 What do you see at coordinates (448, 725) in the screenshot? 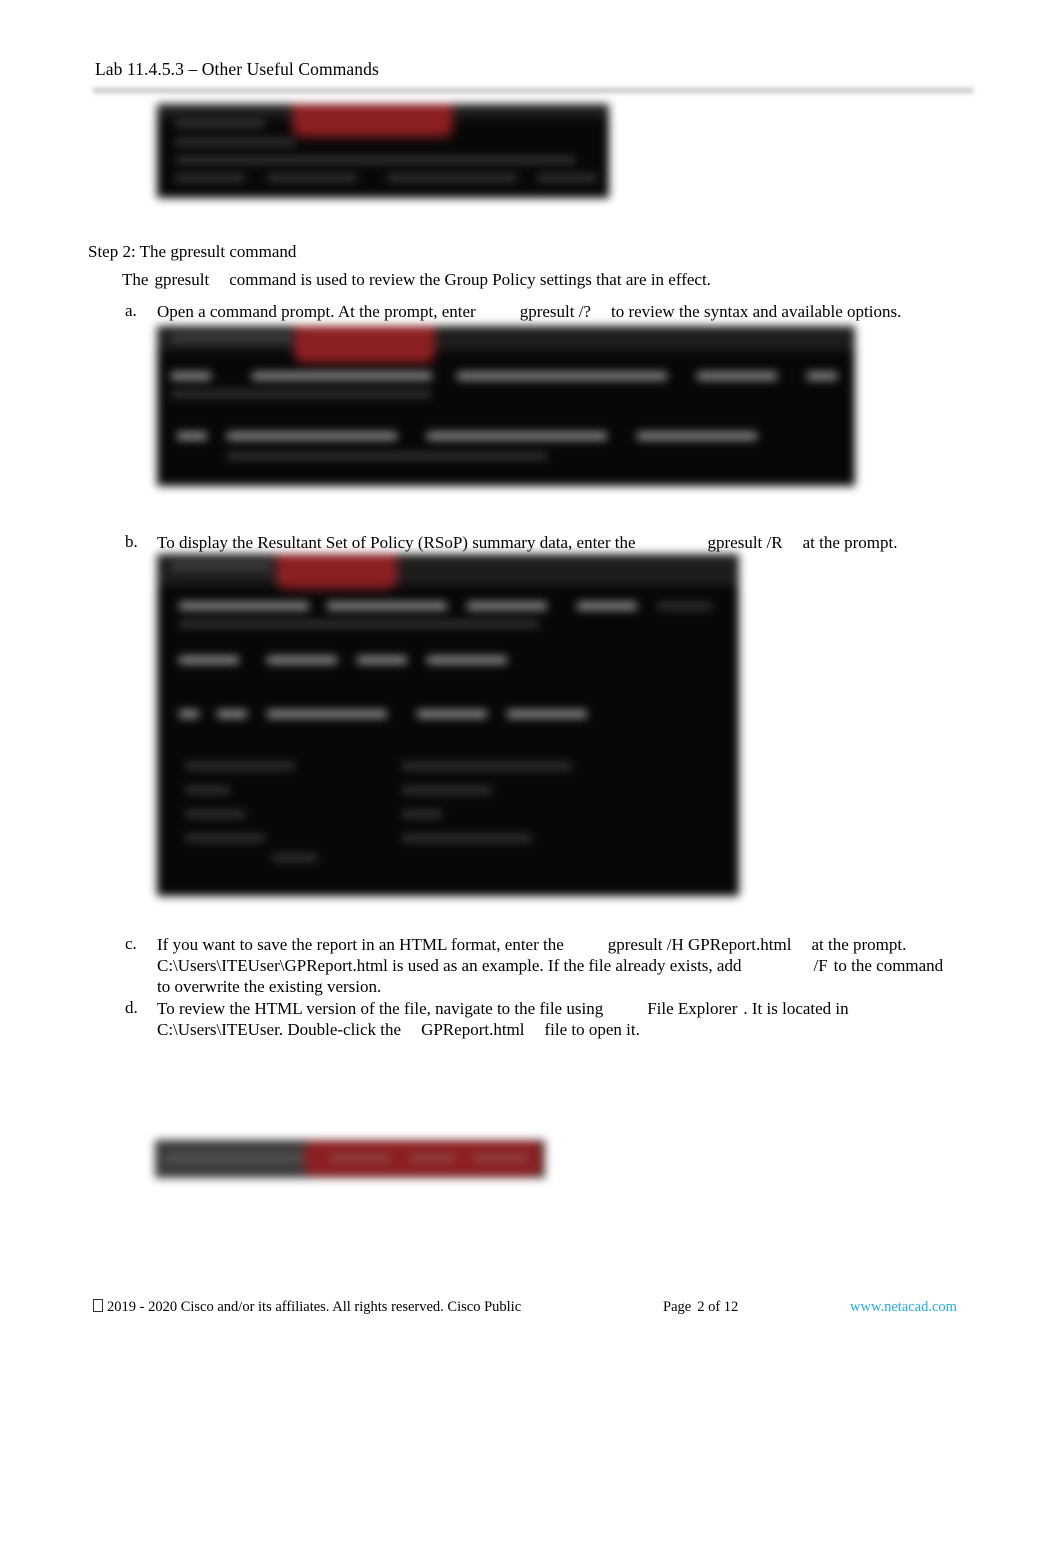
I see `gpresult-rsop-screenshot` at bounding box center [448, 725].